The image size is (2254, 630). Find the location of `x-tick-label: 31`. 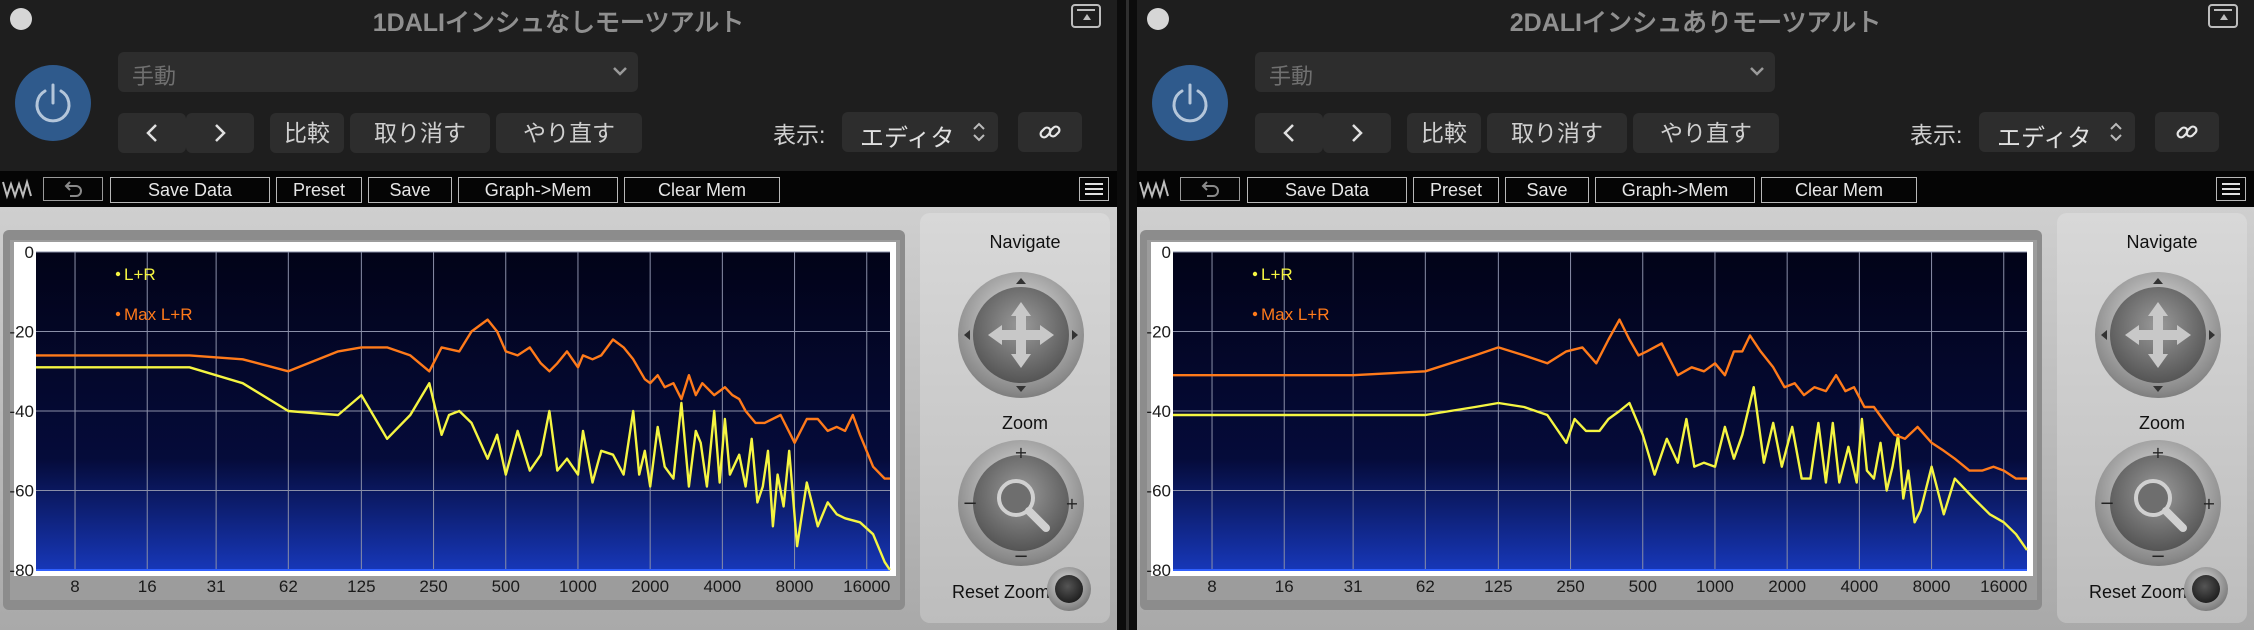

x-tick-label: 31 is located at coordinates (216, 586).